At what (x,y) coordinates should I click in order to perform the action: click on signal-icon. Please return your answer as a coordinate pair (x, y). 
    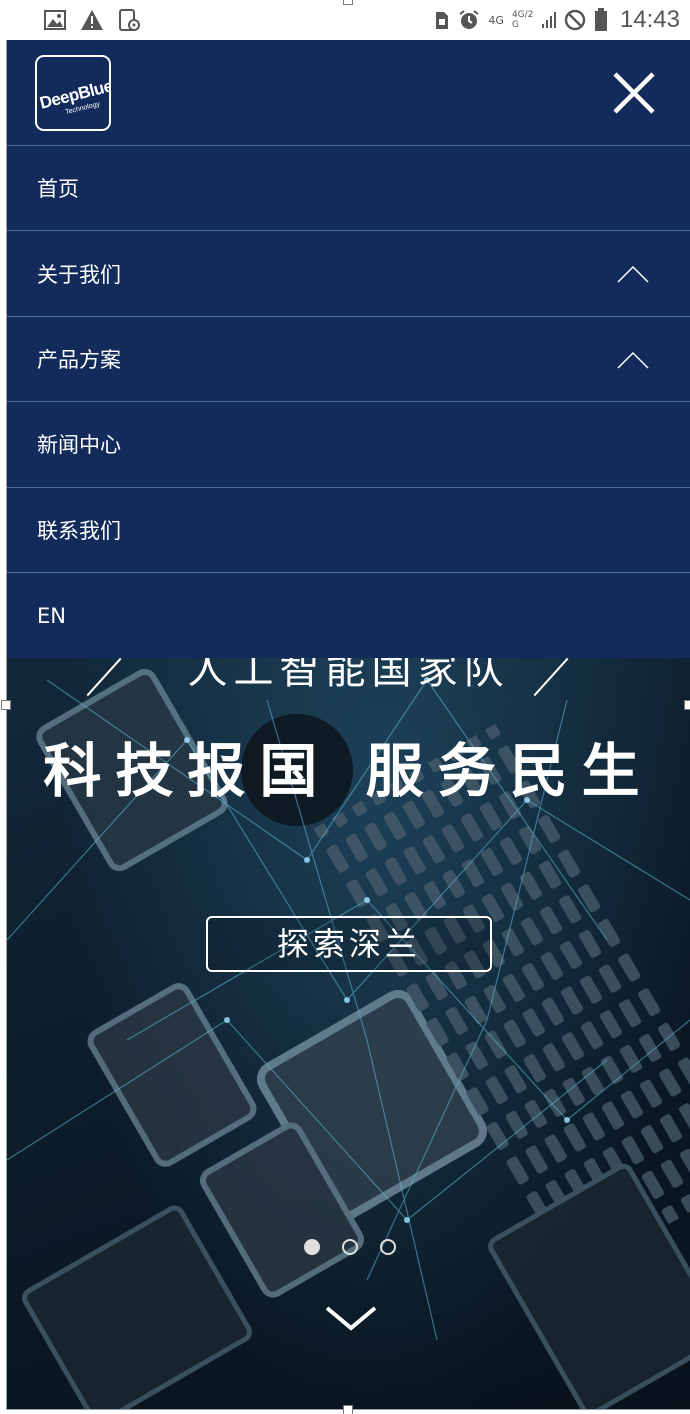
    Looking at the image, I should click on (548, 20).